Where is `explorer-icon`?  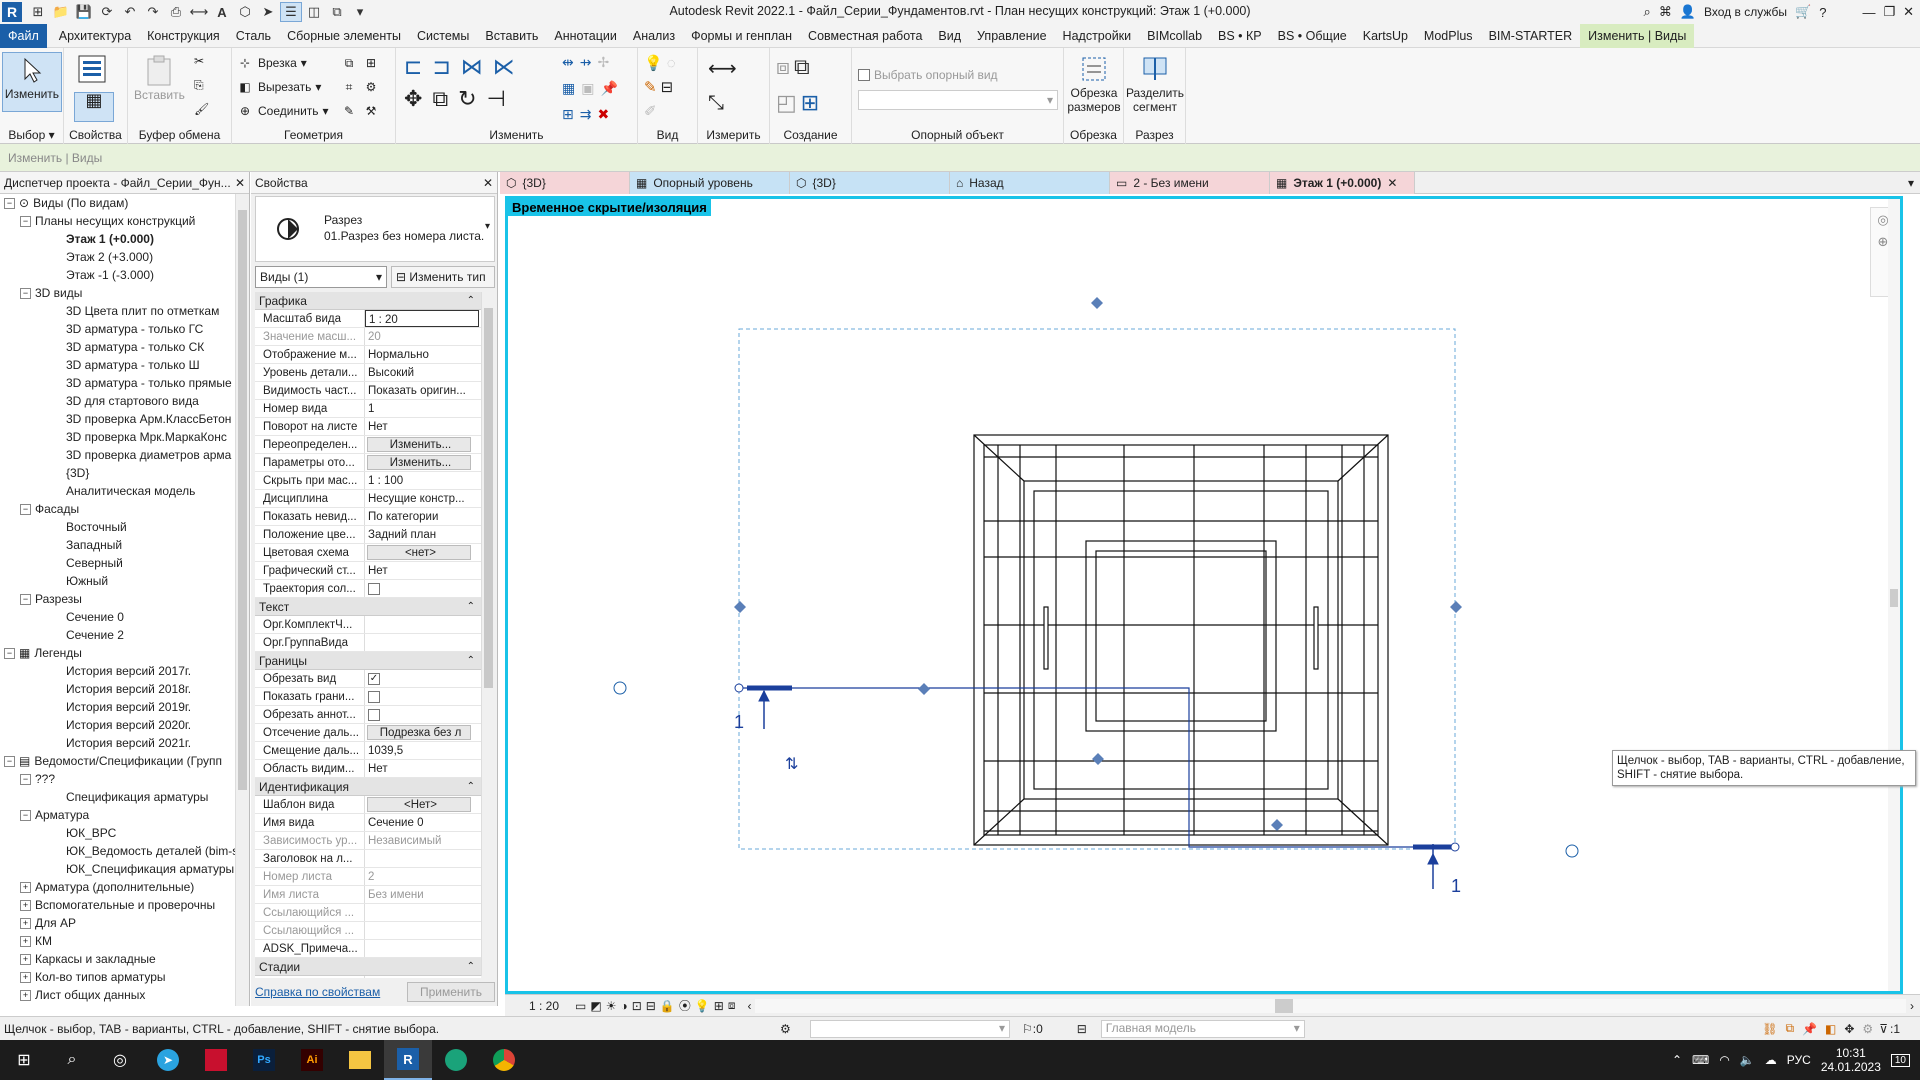 explorer-icon is located at coordinates (360, 1060).